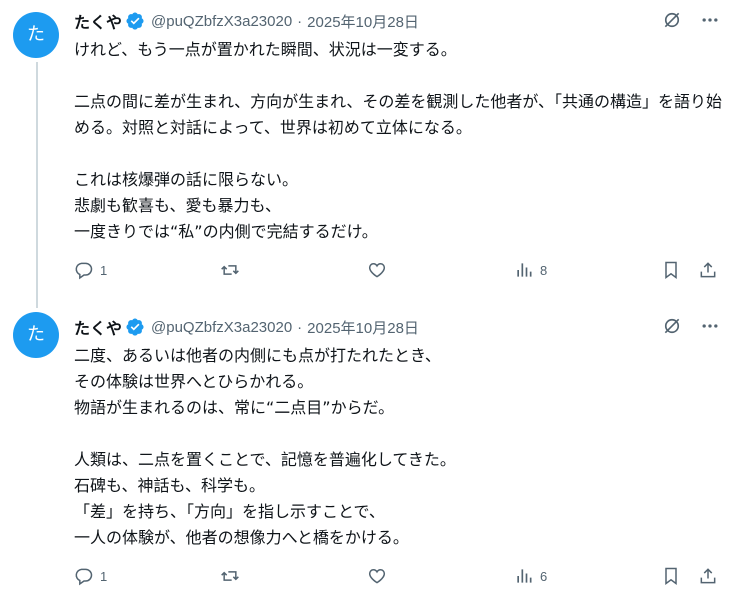 This screenshot has width=732, height=596. What do you see at coordinates (399, 272) in the screenshot?
I see `tweet-actions: 1 8` at bounding box center [399, 272].